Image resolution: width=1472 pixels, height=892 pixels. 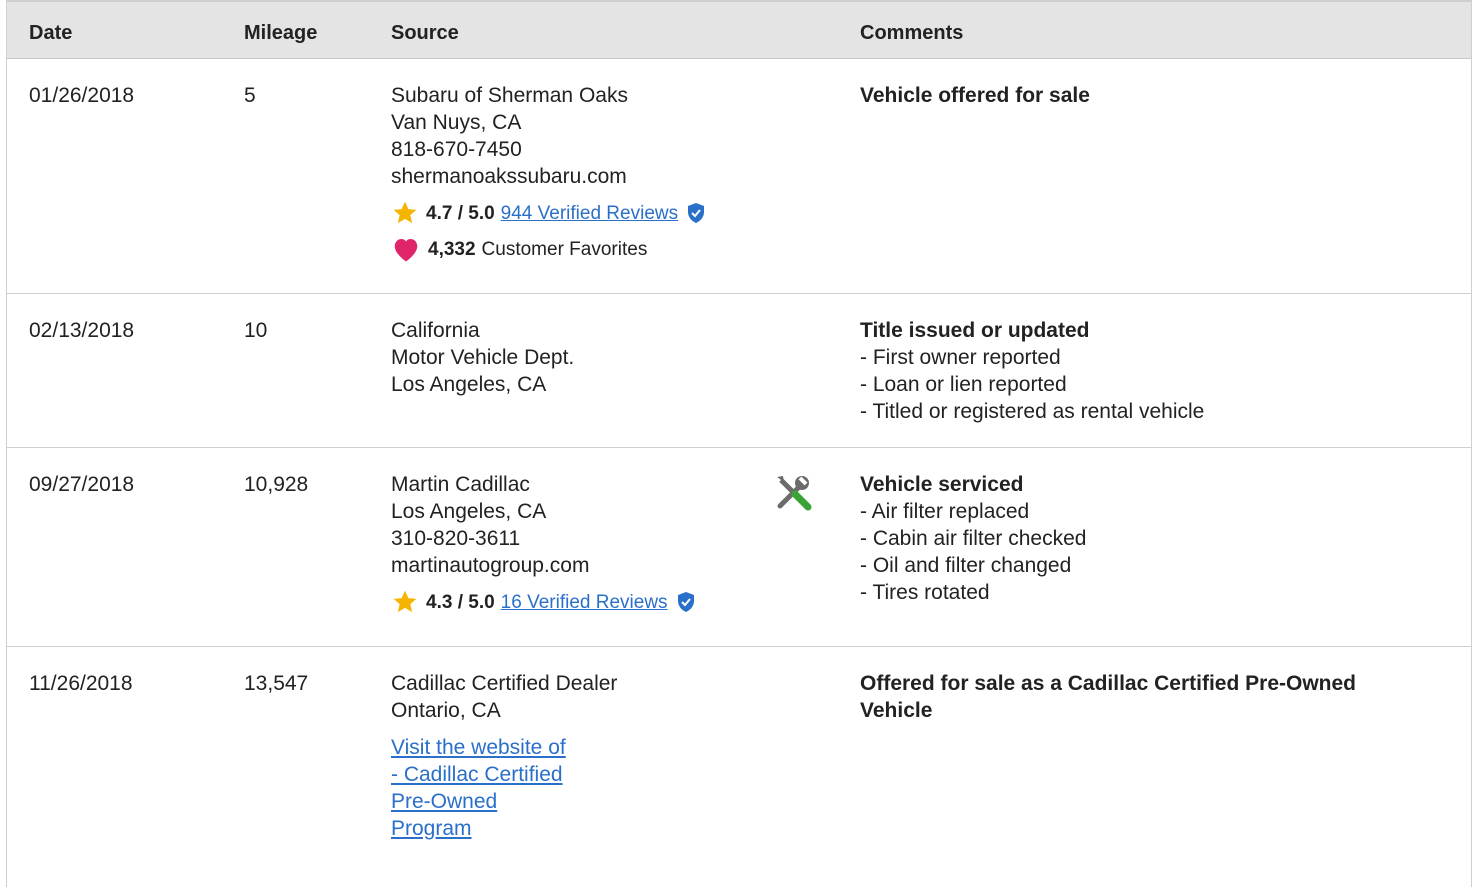 What do you see at coordinates (250, 95) in the screenshot?
I see `row-mileage: 5` at bounding box center [250, 95].